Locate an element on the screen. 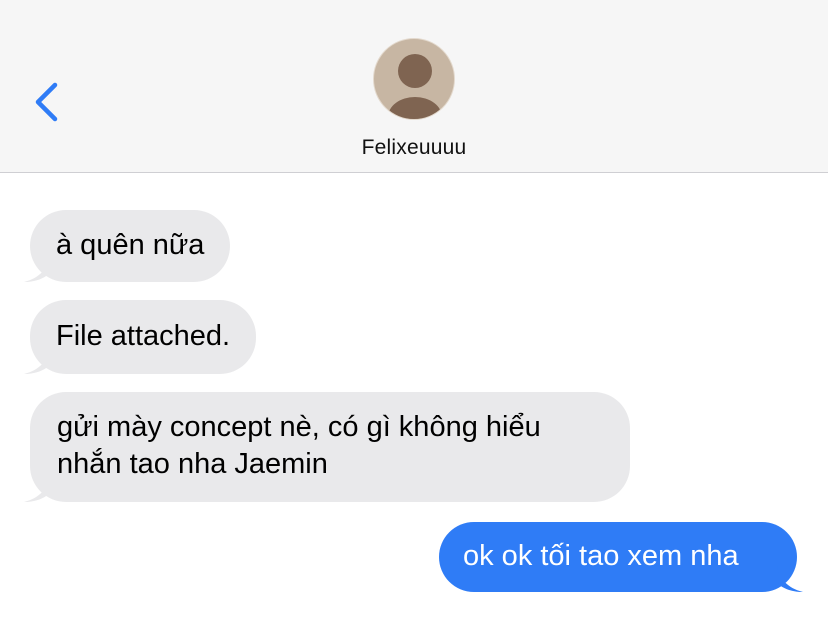  message-text: ok ok tối tao xem nha is located at coordinates (601, 556).